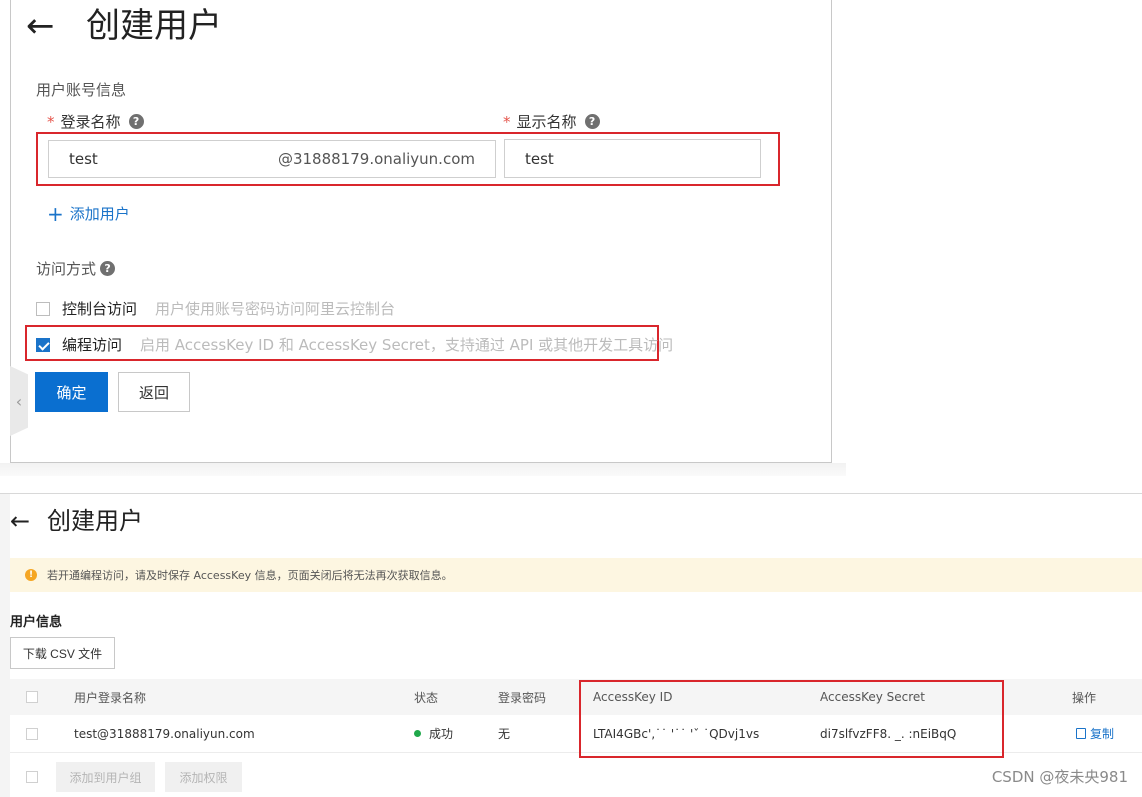 This screenshot has width=1142, height=797. I want to click on display-name-input: test, so click(632, 158).